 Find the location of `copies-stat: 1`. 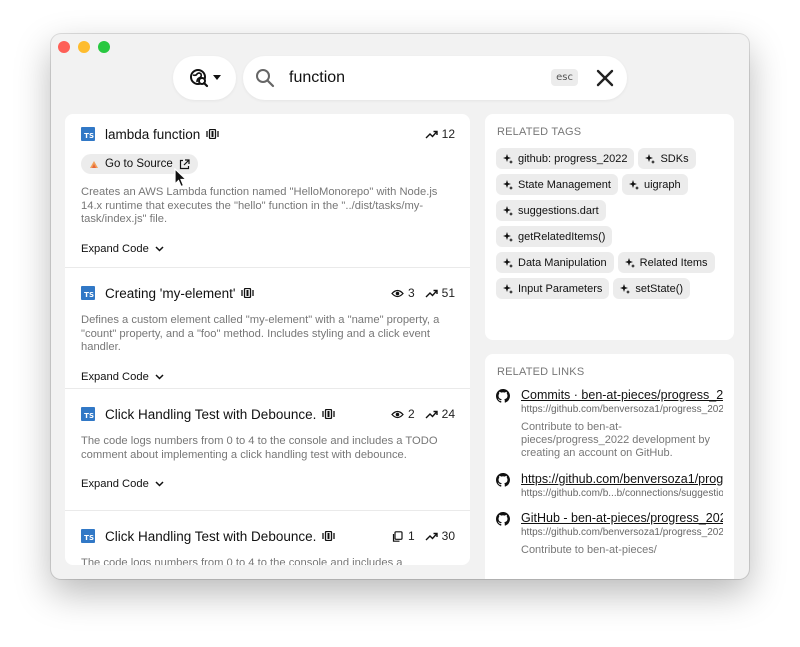

copies-stat: 1 is located at coordinates (403, 536).